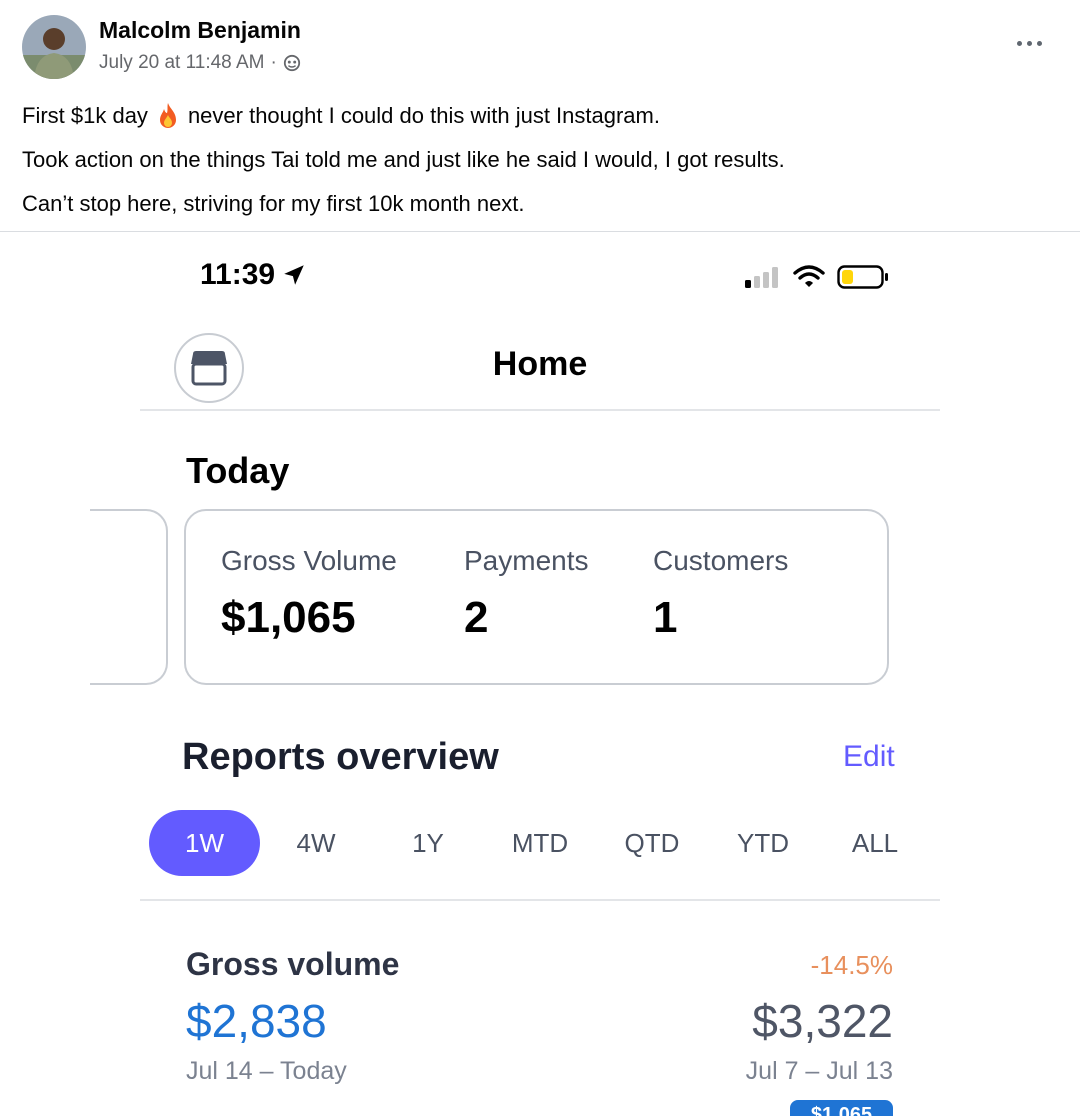 The image size is (1080, 1116). What do you see at coordinates (288, 617) in the screenshot?
I see `stat-value: $1,065` at bounding box center [288, 617].